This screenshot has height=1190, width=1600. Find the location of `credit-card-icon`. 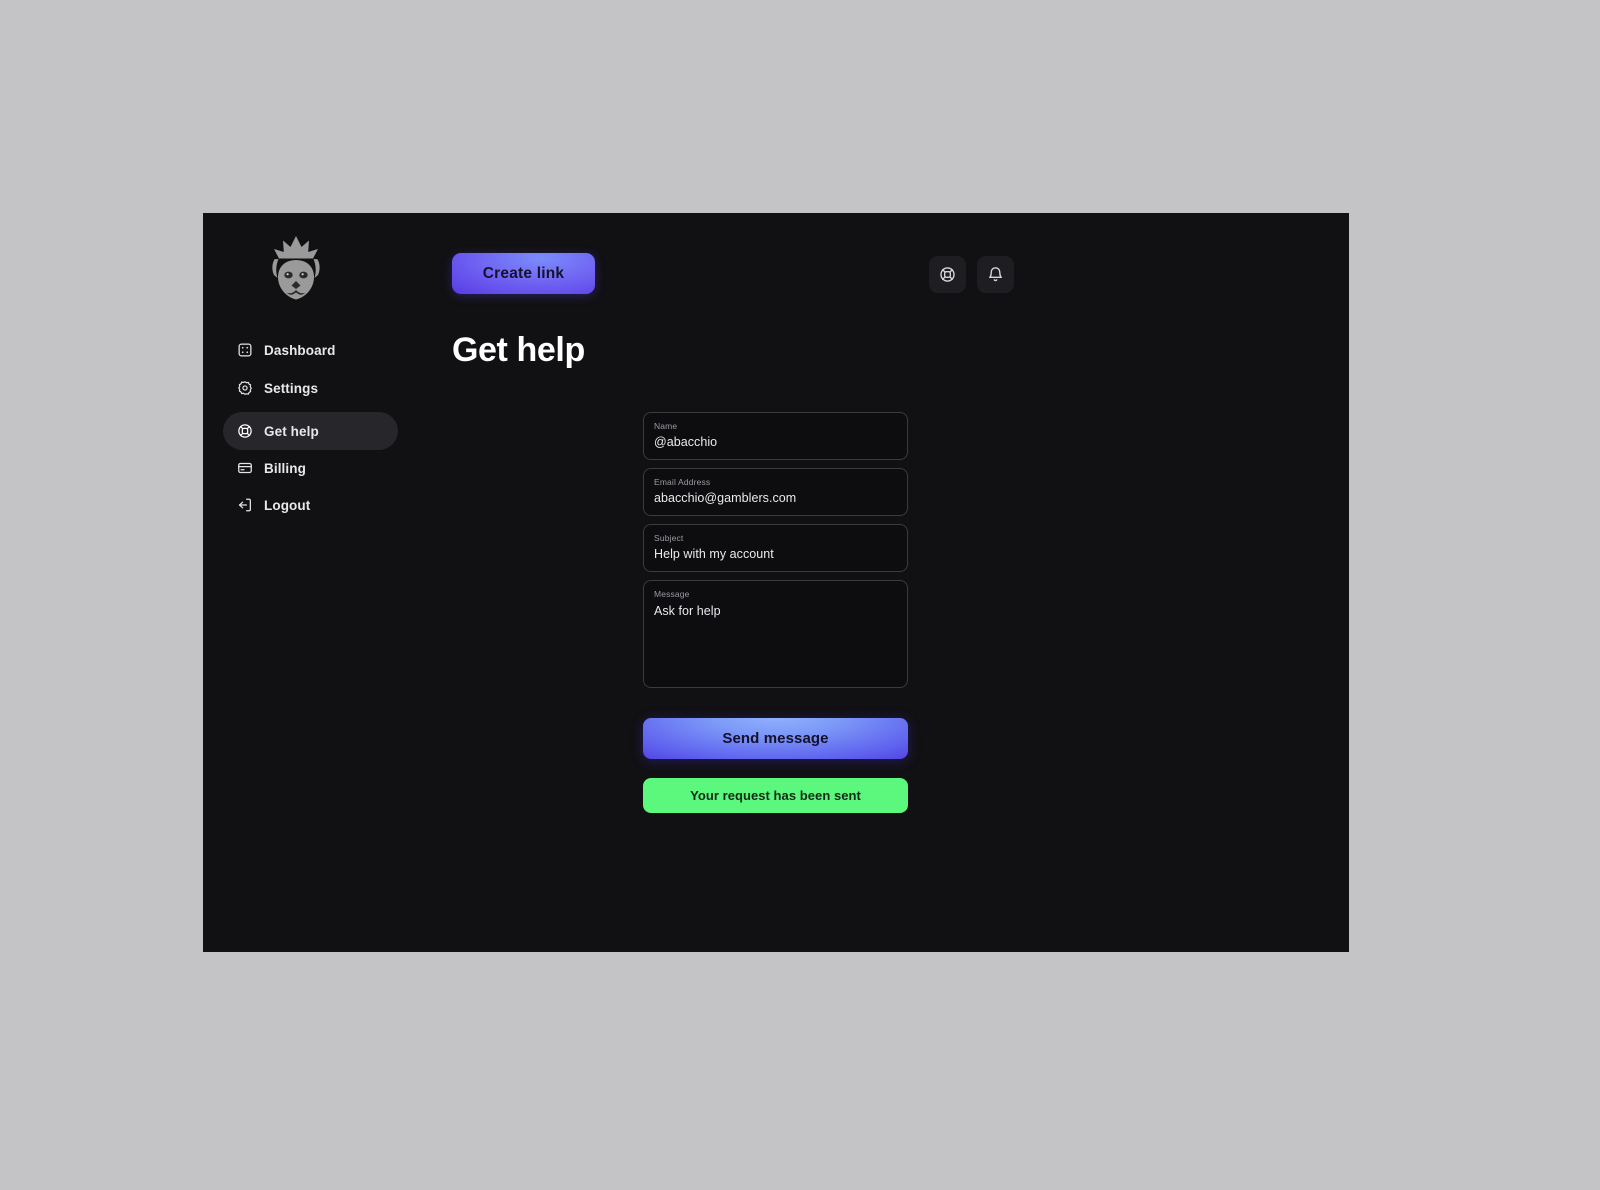

credit-card-icon is located at coordinates (245, 468).